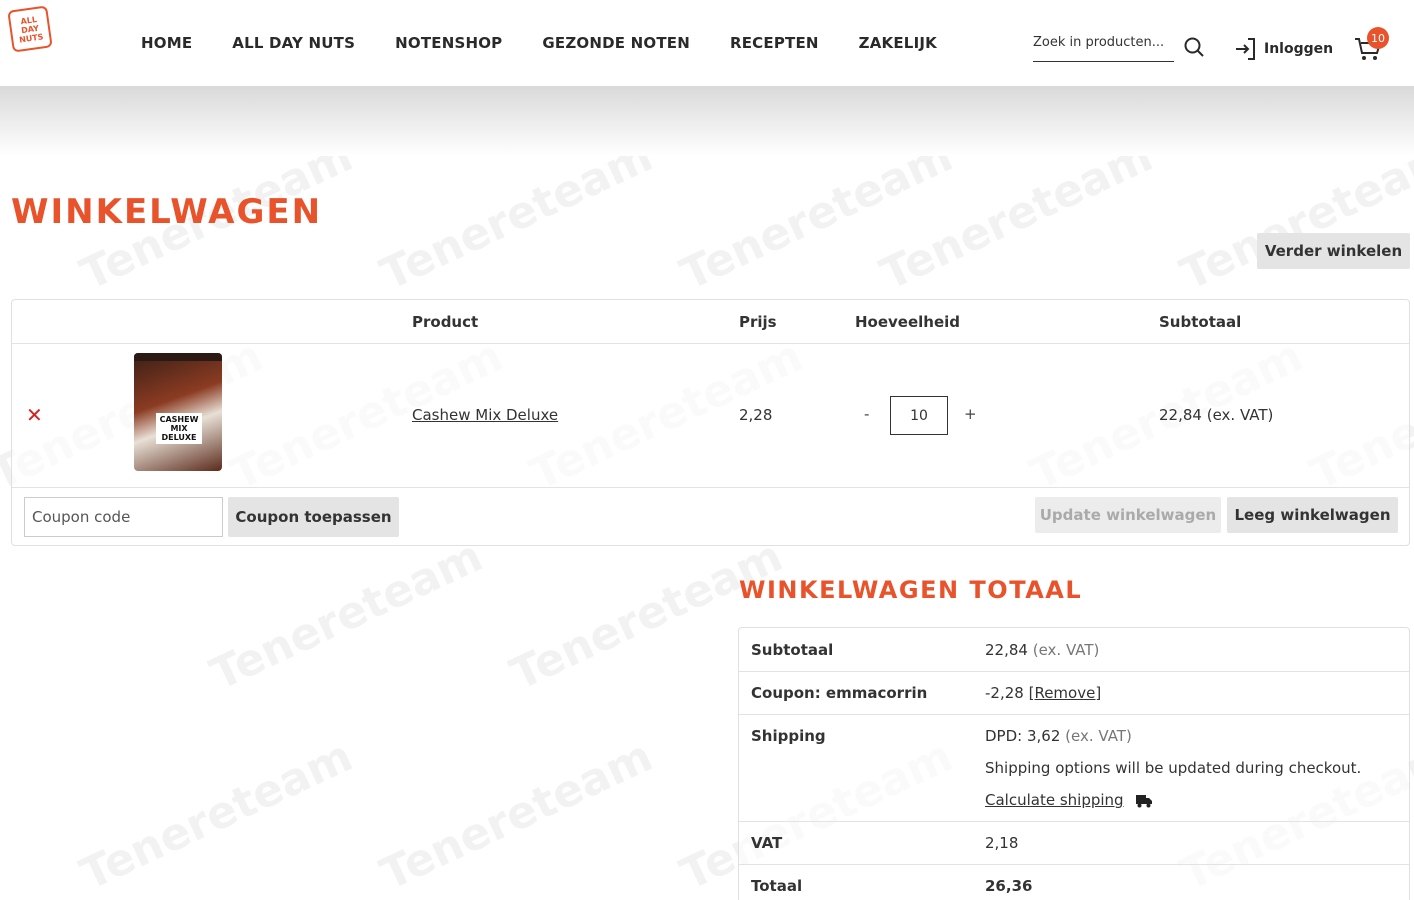 This screenshot has height=900, width=1414. I want to click on product-name-link: Cashew Mix Deluxe, so click(485, 415).